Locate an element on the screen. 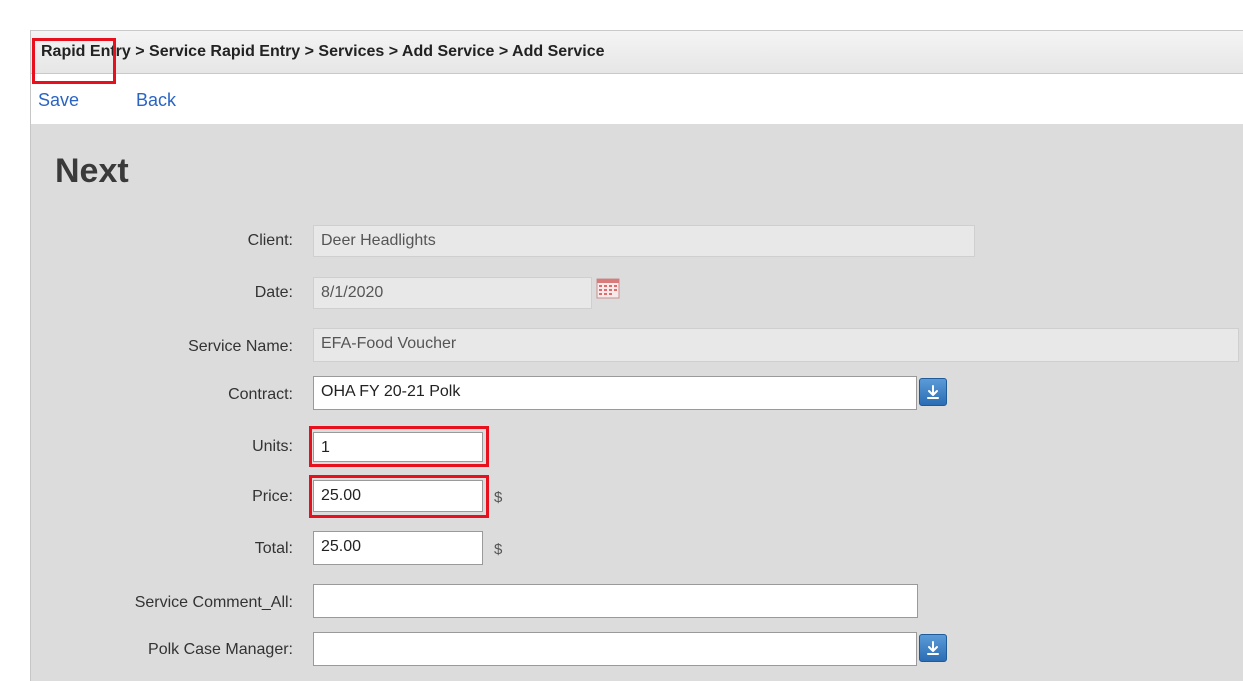 Image resolution: width=1243 pixels, height=681 pixels. price-input: 25.00 is located at coordinates (398, 496).